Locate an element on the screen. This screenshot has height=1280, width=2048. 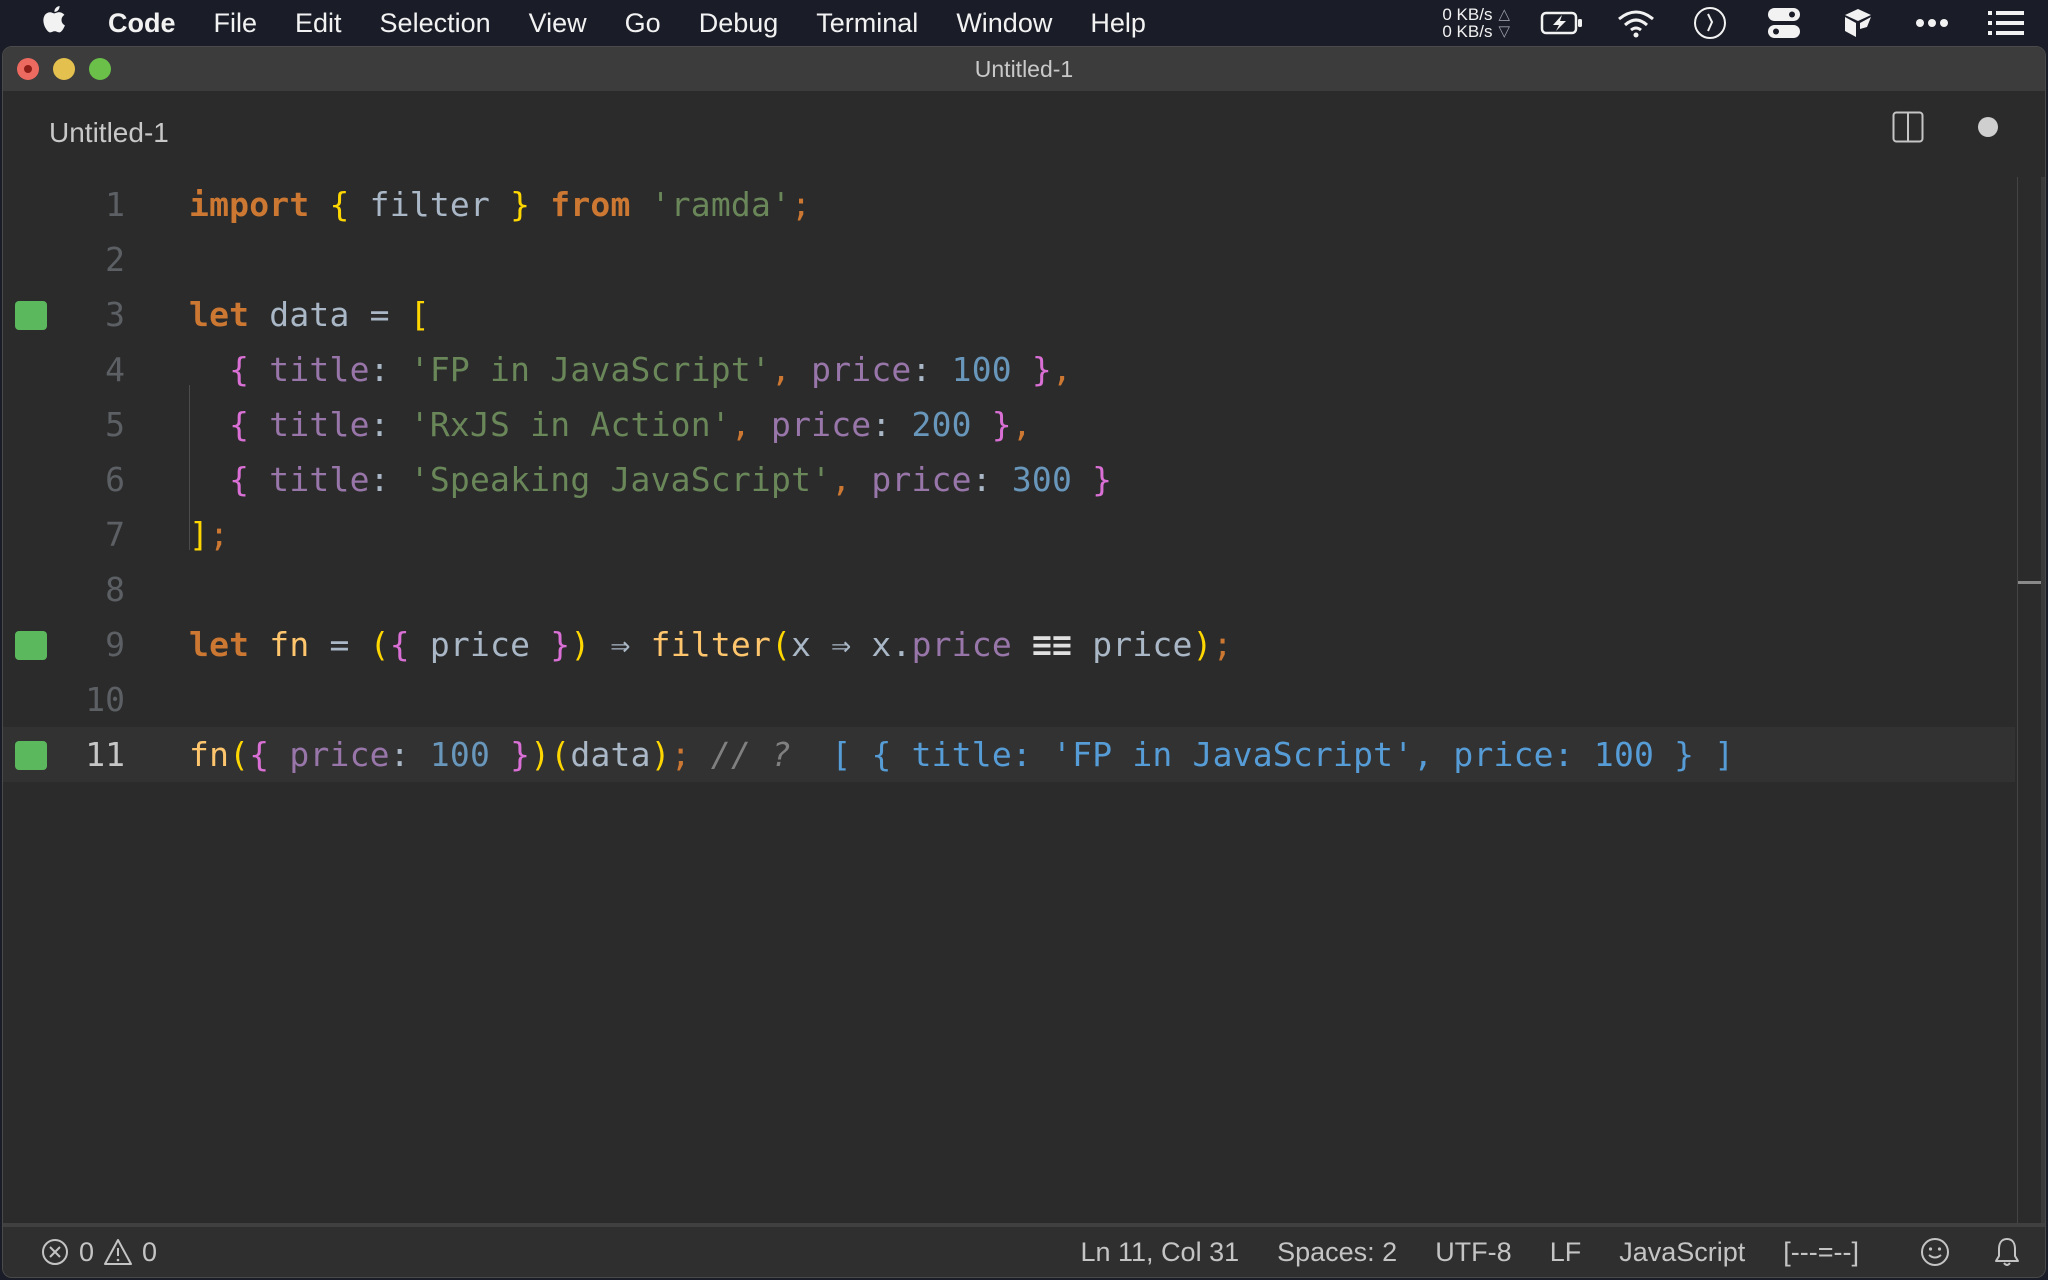
menu-app-code: Code is located at coordinates (142, 23).